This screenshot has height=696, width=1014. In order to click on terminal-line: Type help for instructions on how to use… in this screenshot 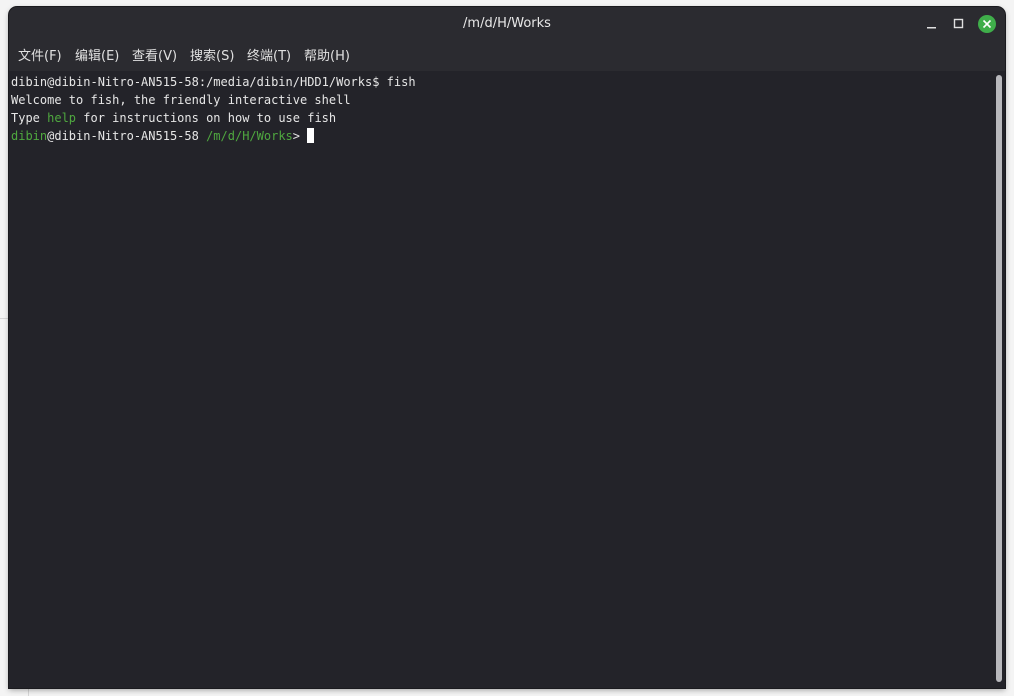, I will do `click(173, 118)`.